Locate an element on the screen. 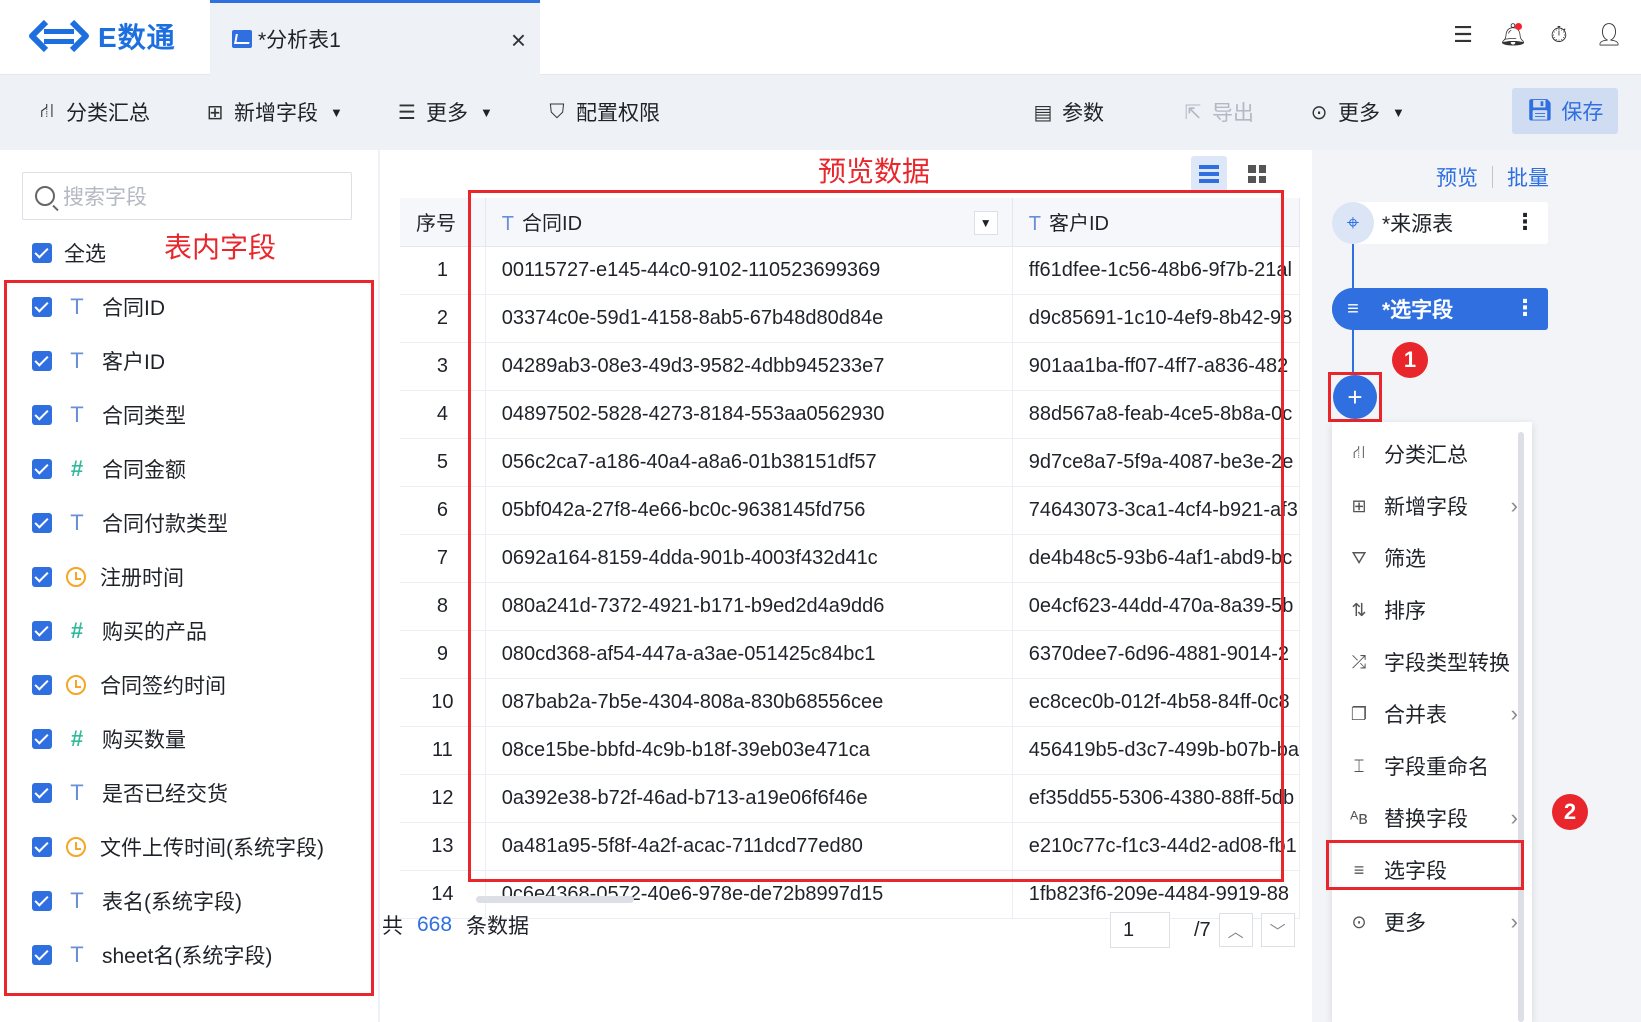 This screenshot has width=1641, height=1022. table-view-button is located at coordinates (1209, 174).